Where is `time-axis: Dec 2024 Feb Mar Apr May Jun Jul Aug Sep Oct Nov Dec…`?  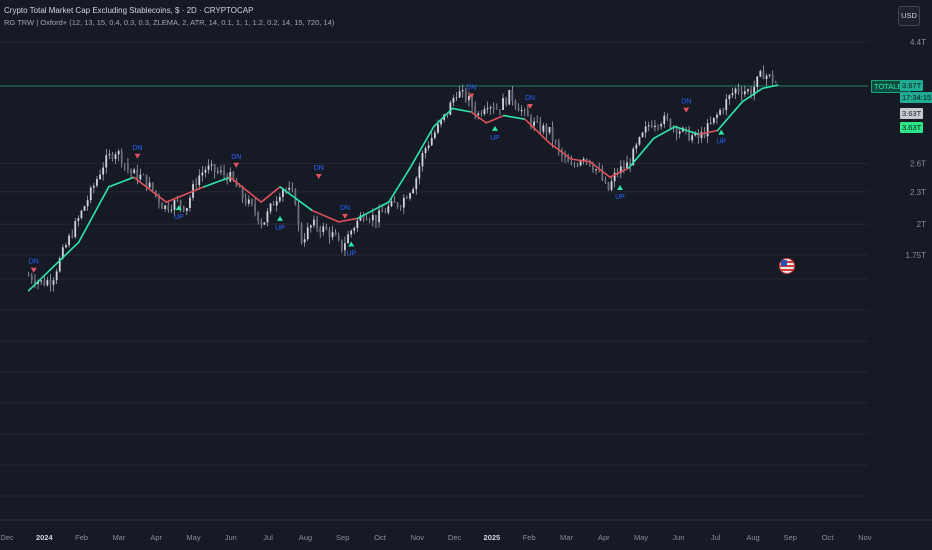 time-axis: Dec 2024 Feb Mar Apr May Jun Jul Aug Sep Oct Nov Dec… is located at coordinates (435, 537).